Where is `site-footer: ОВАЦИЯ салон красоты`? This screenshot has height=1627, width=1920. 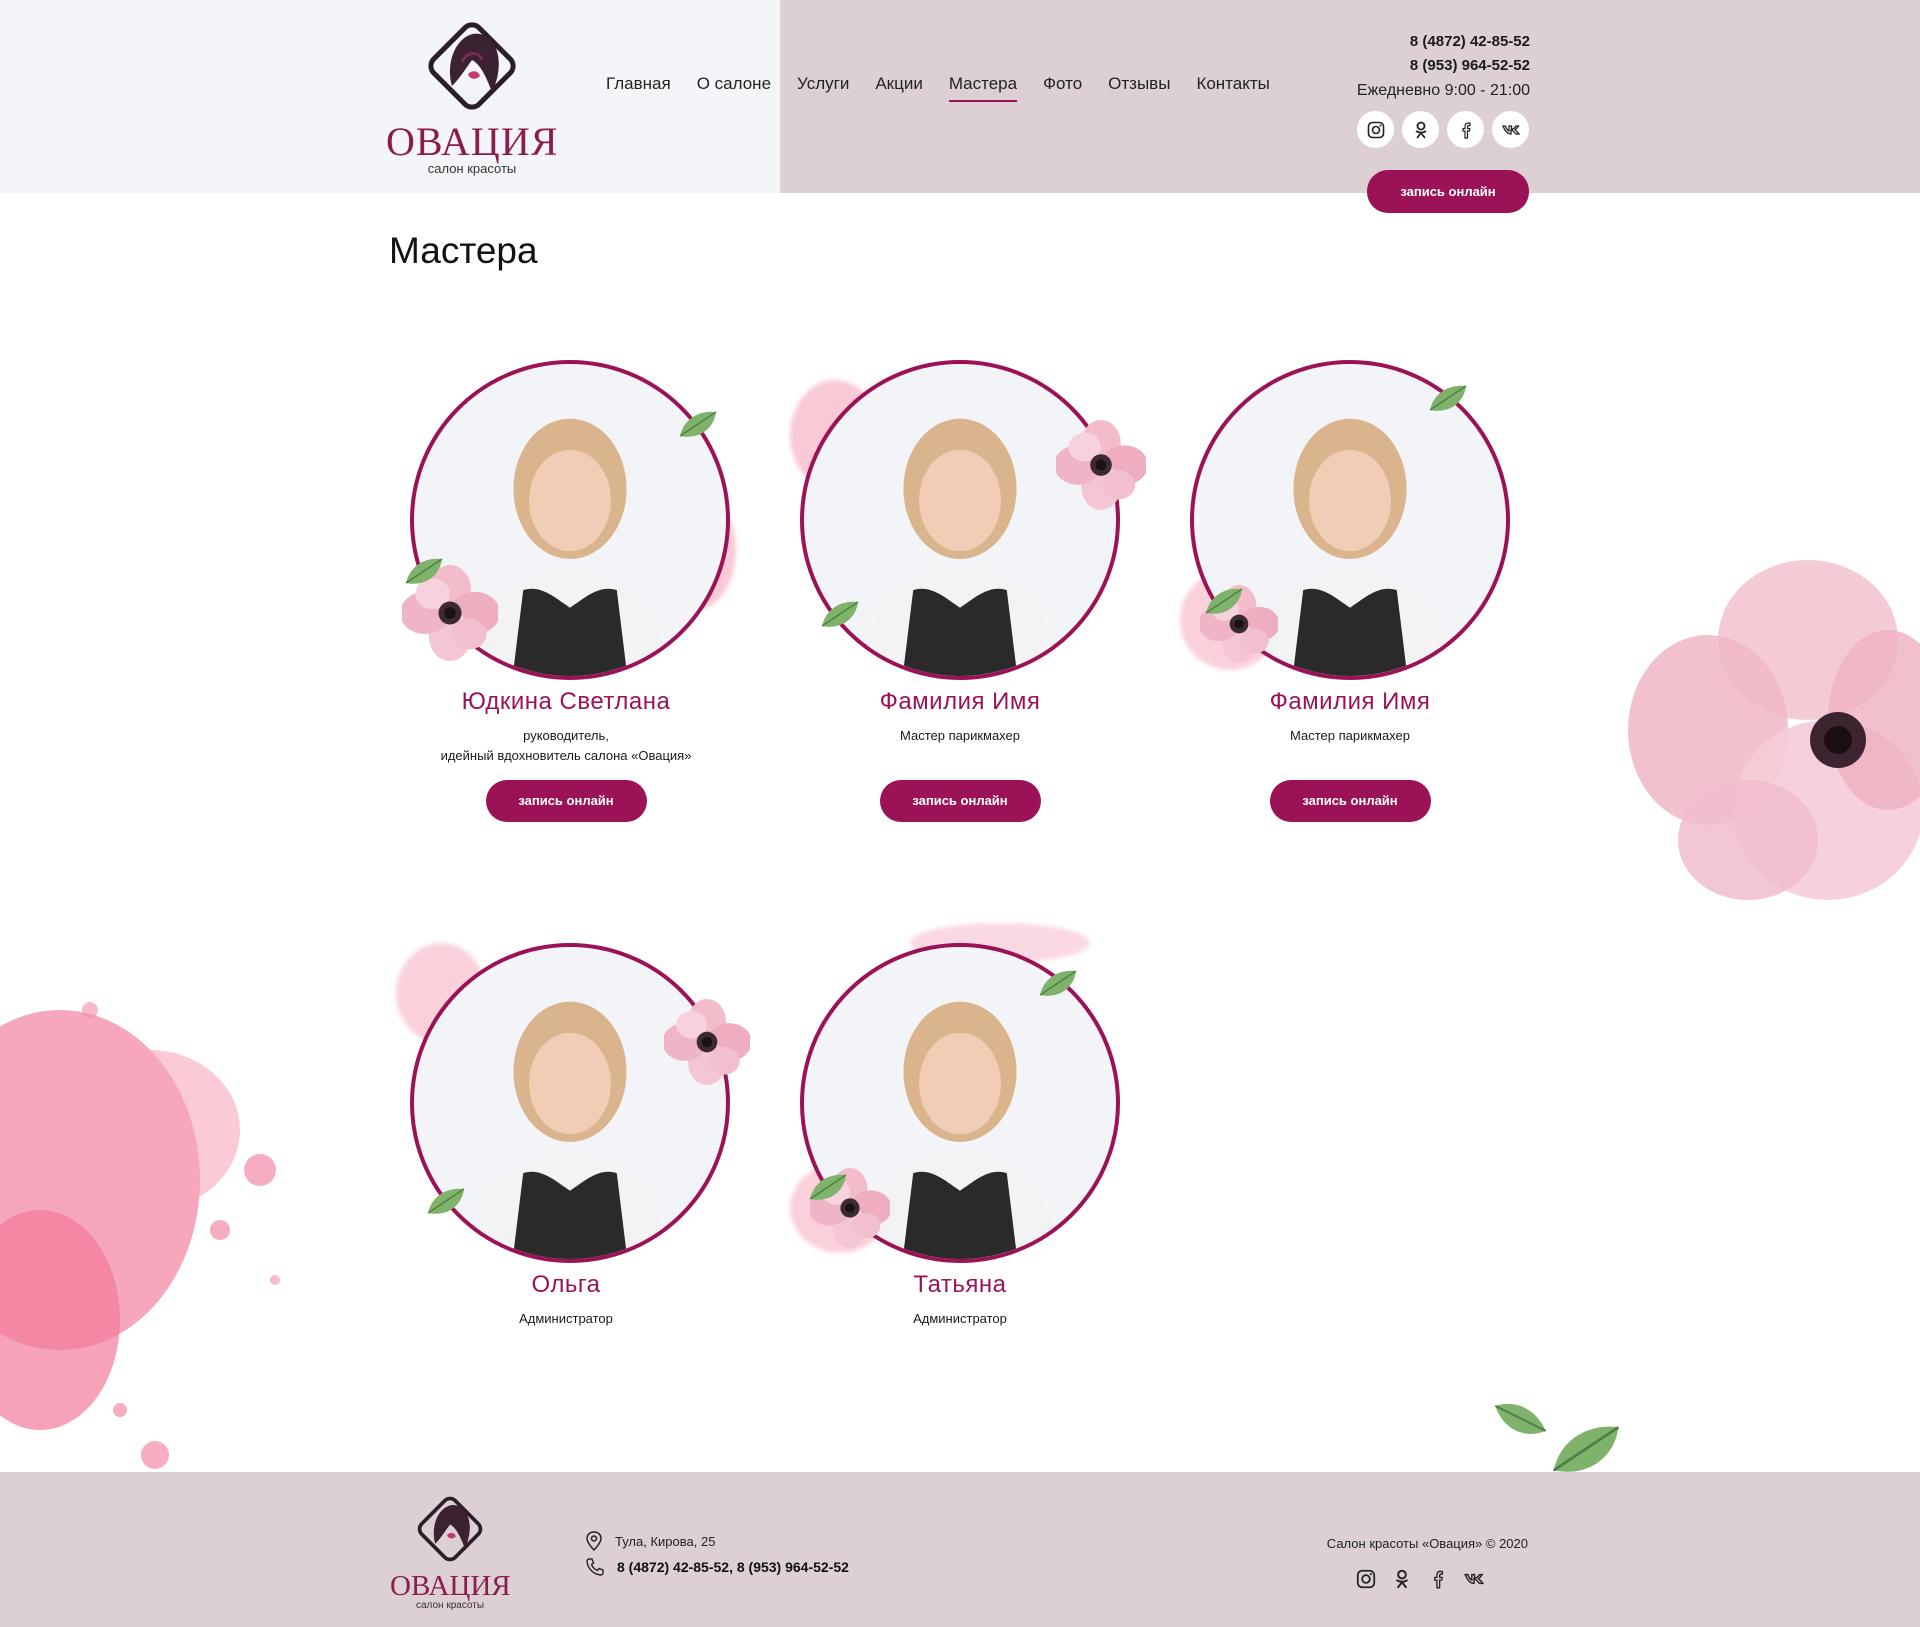 site-footer: ОВАЦИЯ салон красоты is located at coordinates (960, 1549).